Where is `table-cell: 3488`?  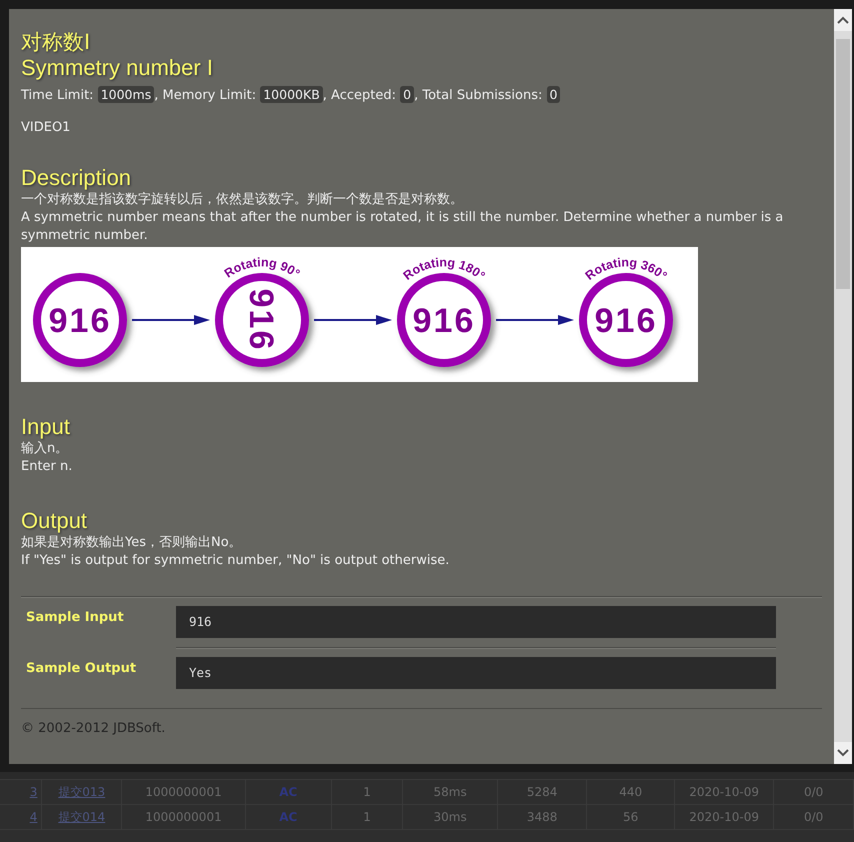
table-cell: 3488 is located at coordinates (542, 817).